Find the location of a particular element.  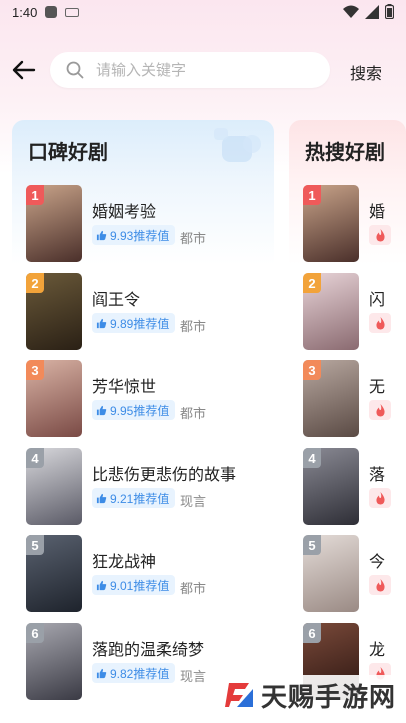

wifi-icon is located at coordinates (351, 11).